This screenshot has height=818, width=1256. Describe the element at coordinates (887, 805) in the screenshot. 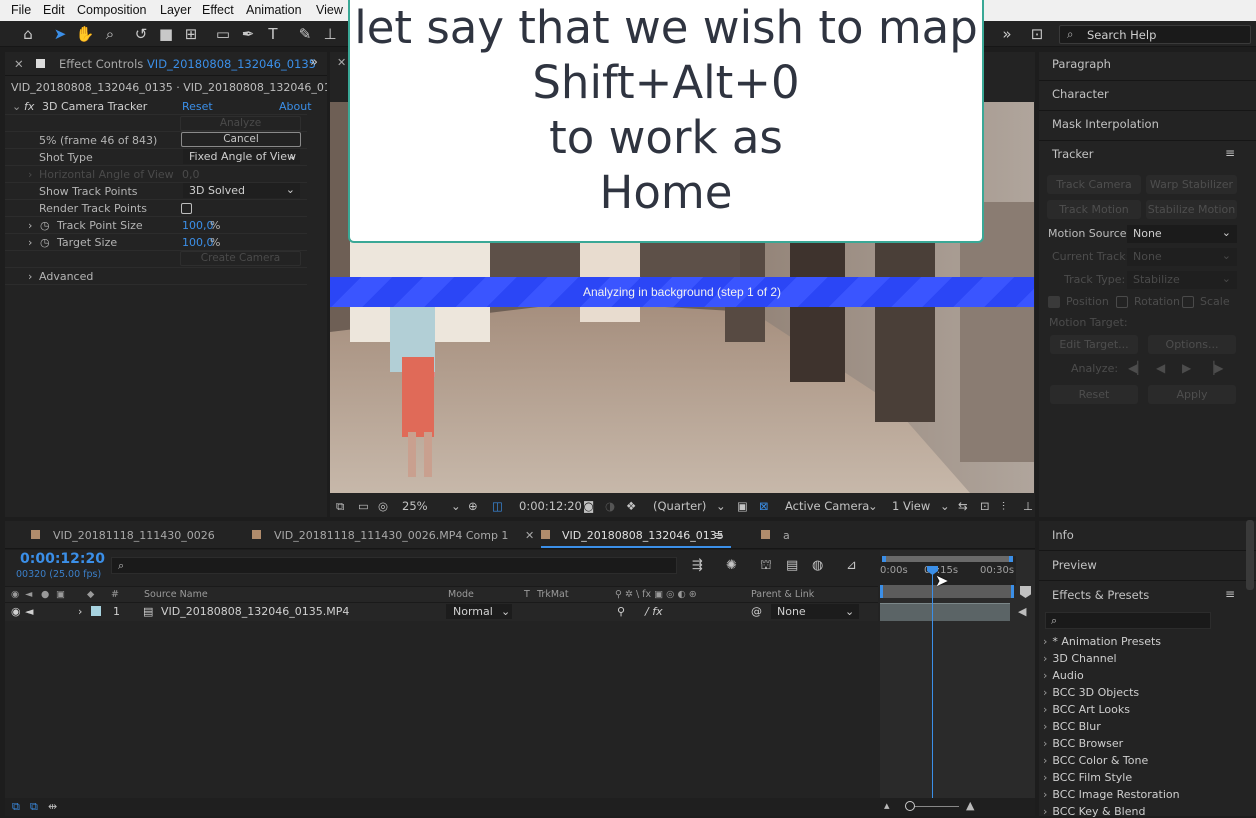

I see `zoom-out-icon: ▴` at that location.